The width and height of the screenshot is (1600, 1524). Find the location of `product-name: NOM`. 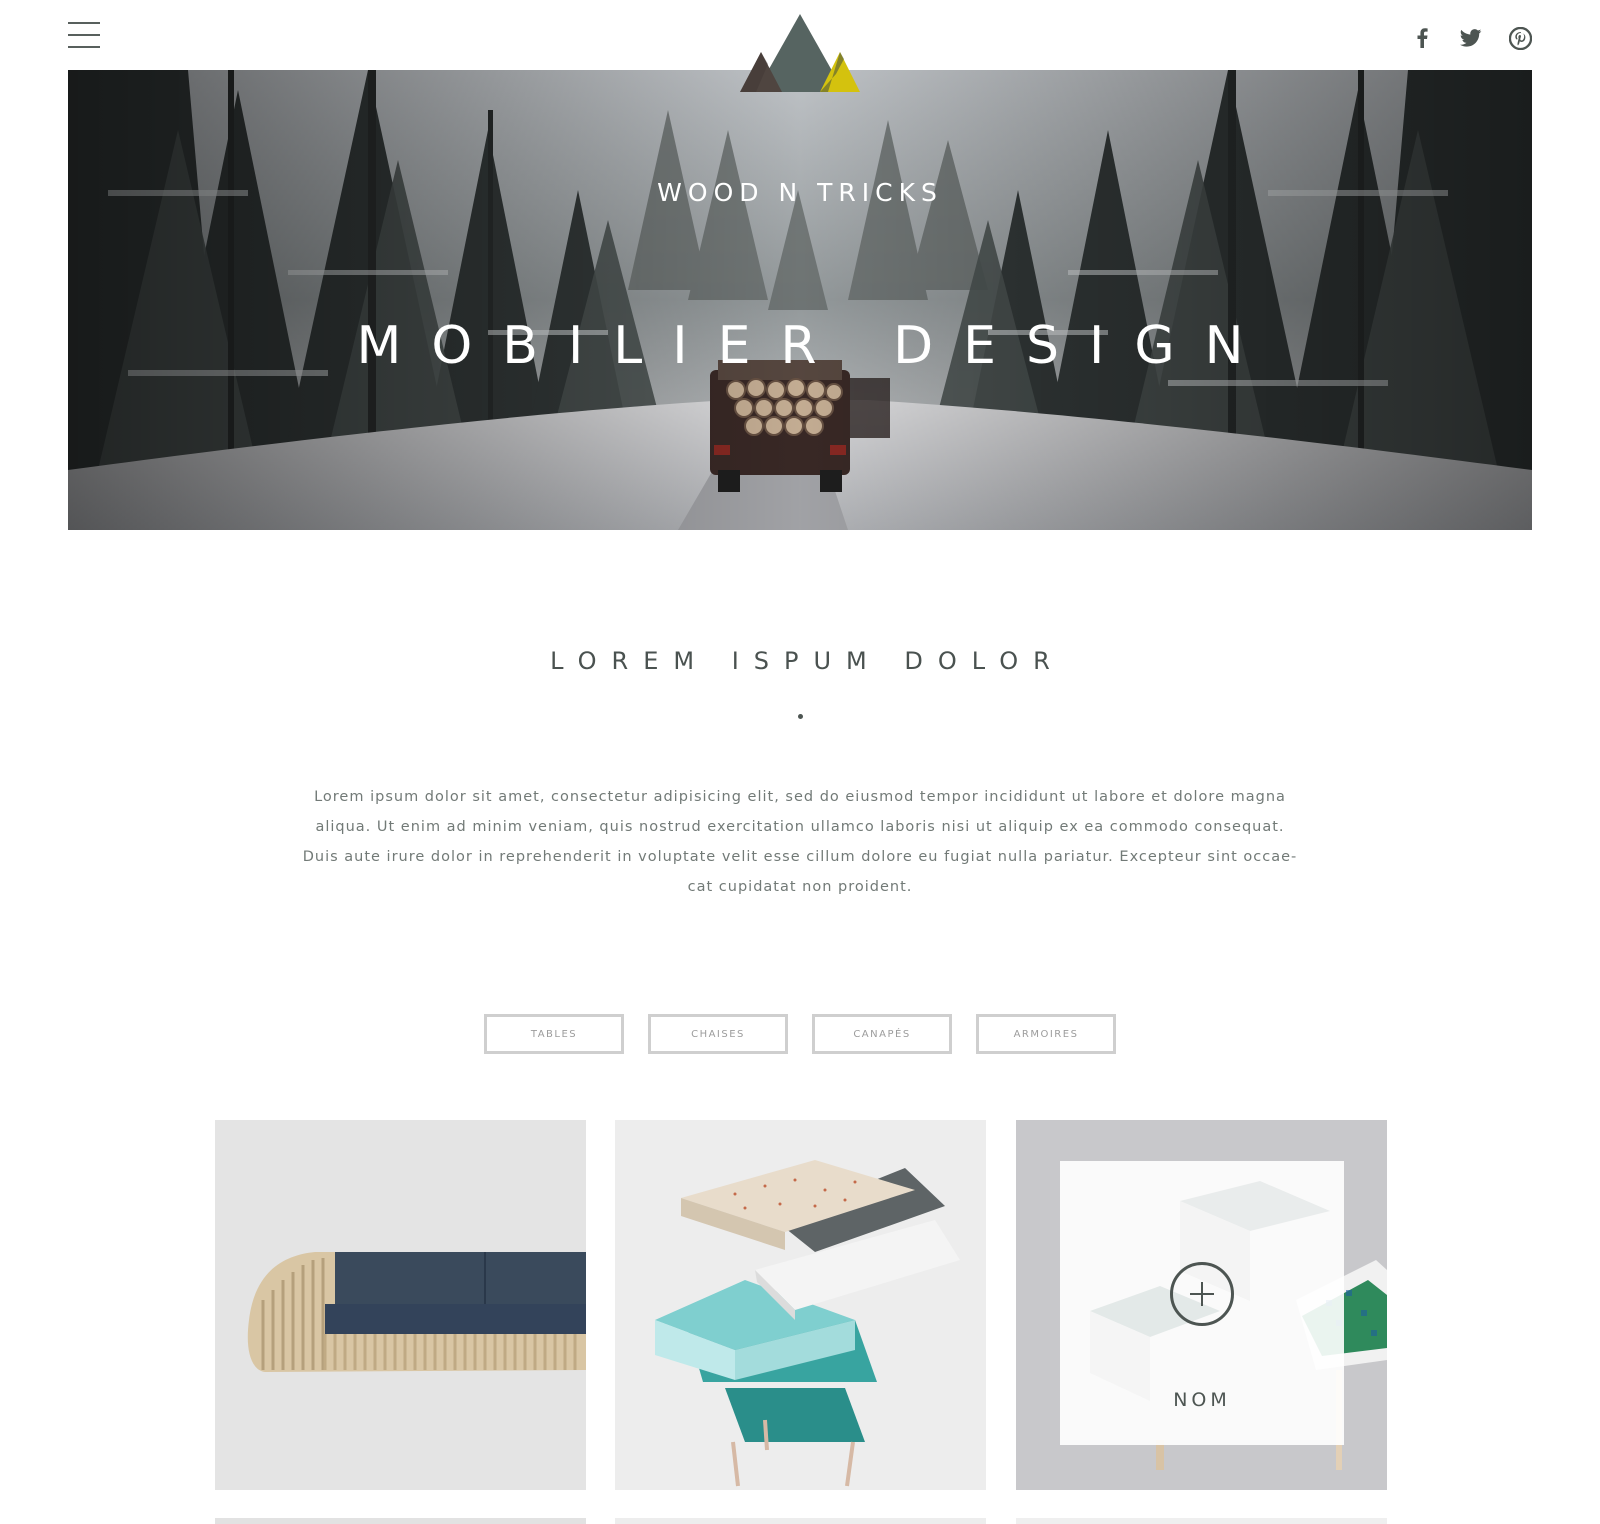

product-name: NOM is located at coordinates (1202, 1400).